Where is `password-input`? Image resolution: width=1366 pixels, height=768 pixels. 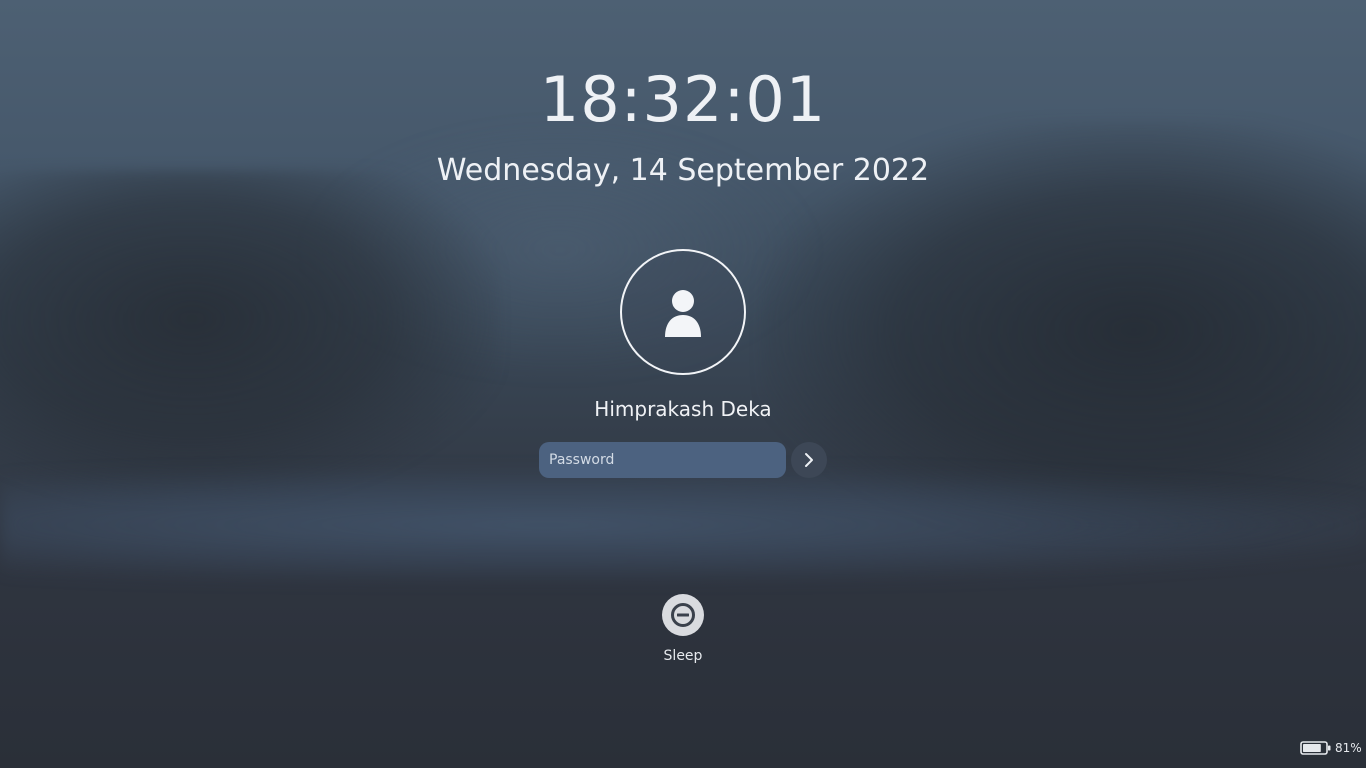
password-input is located at coordinates (662, 460).